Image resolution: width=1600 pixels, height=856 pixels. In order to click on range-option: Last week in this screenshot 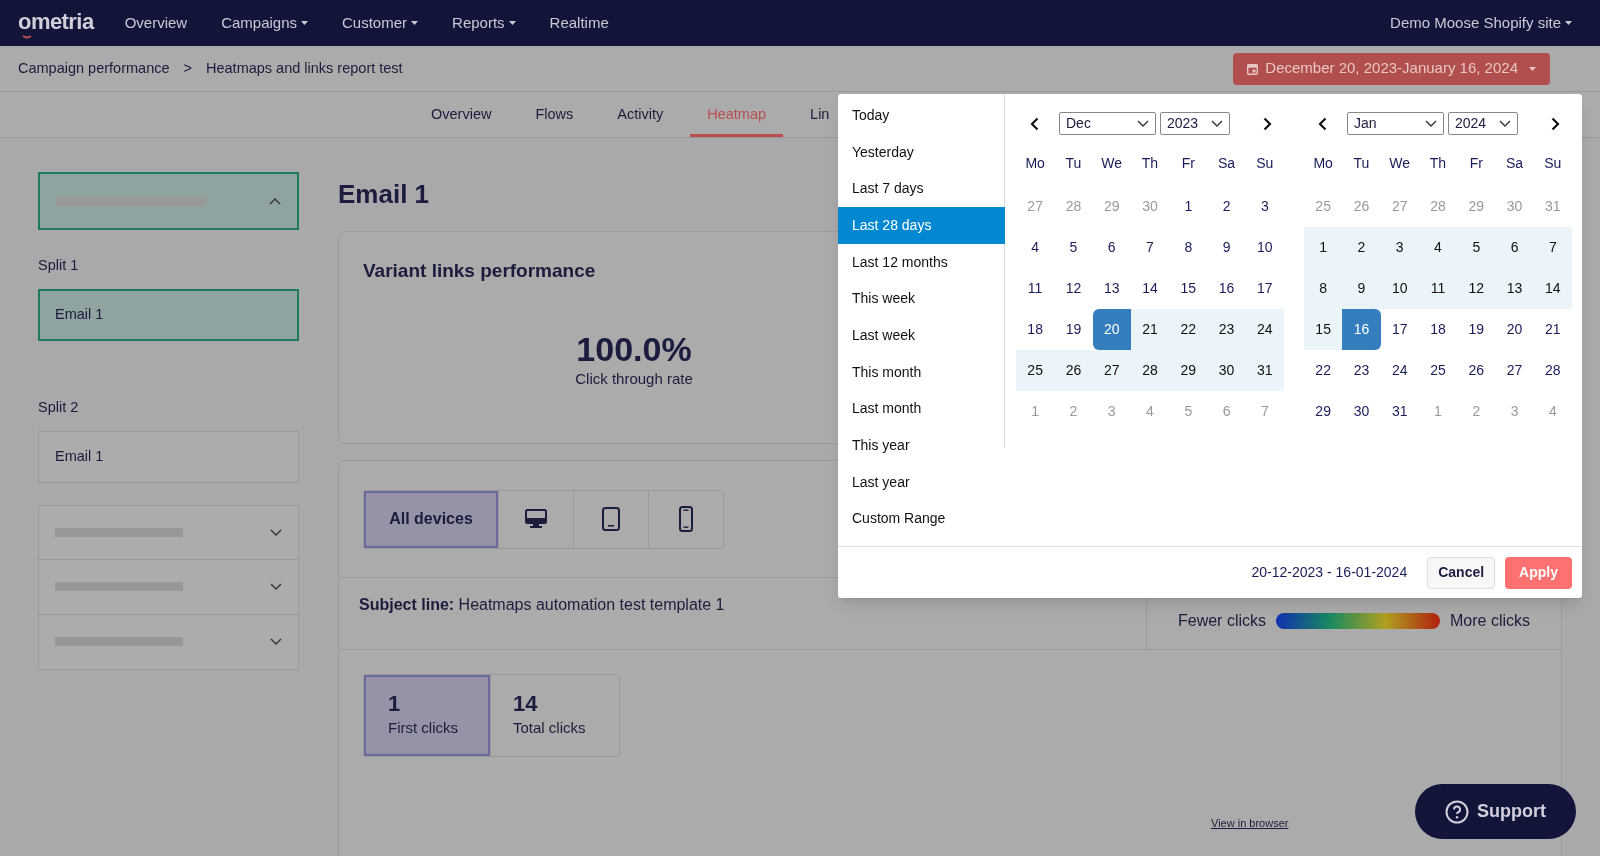, I will do `click(921, 335)`.